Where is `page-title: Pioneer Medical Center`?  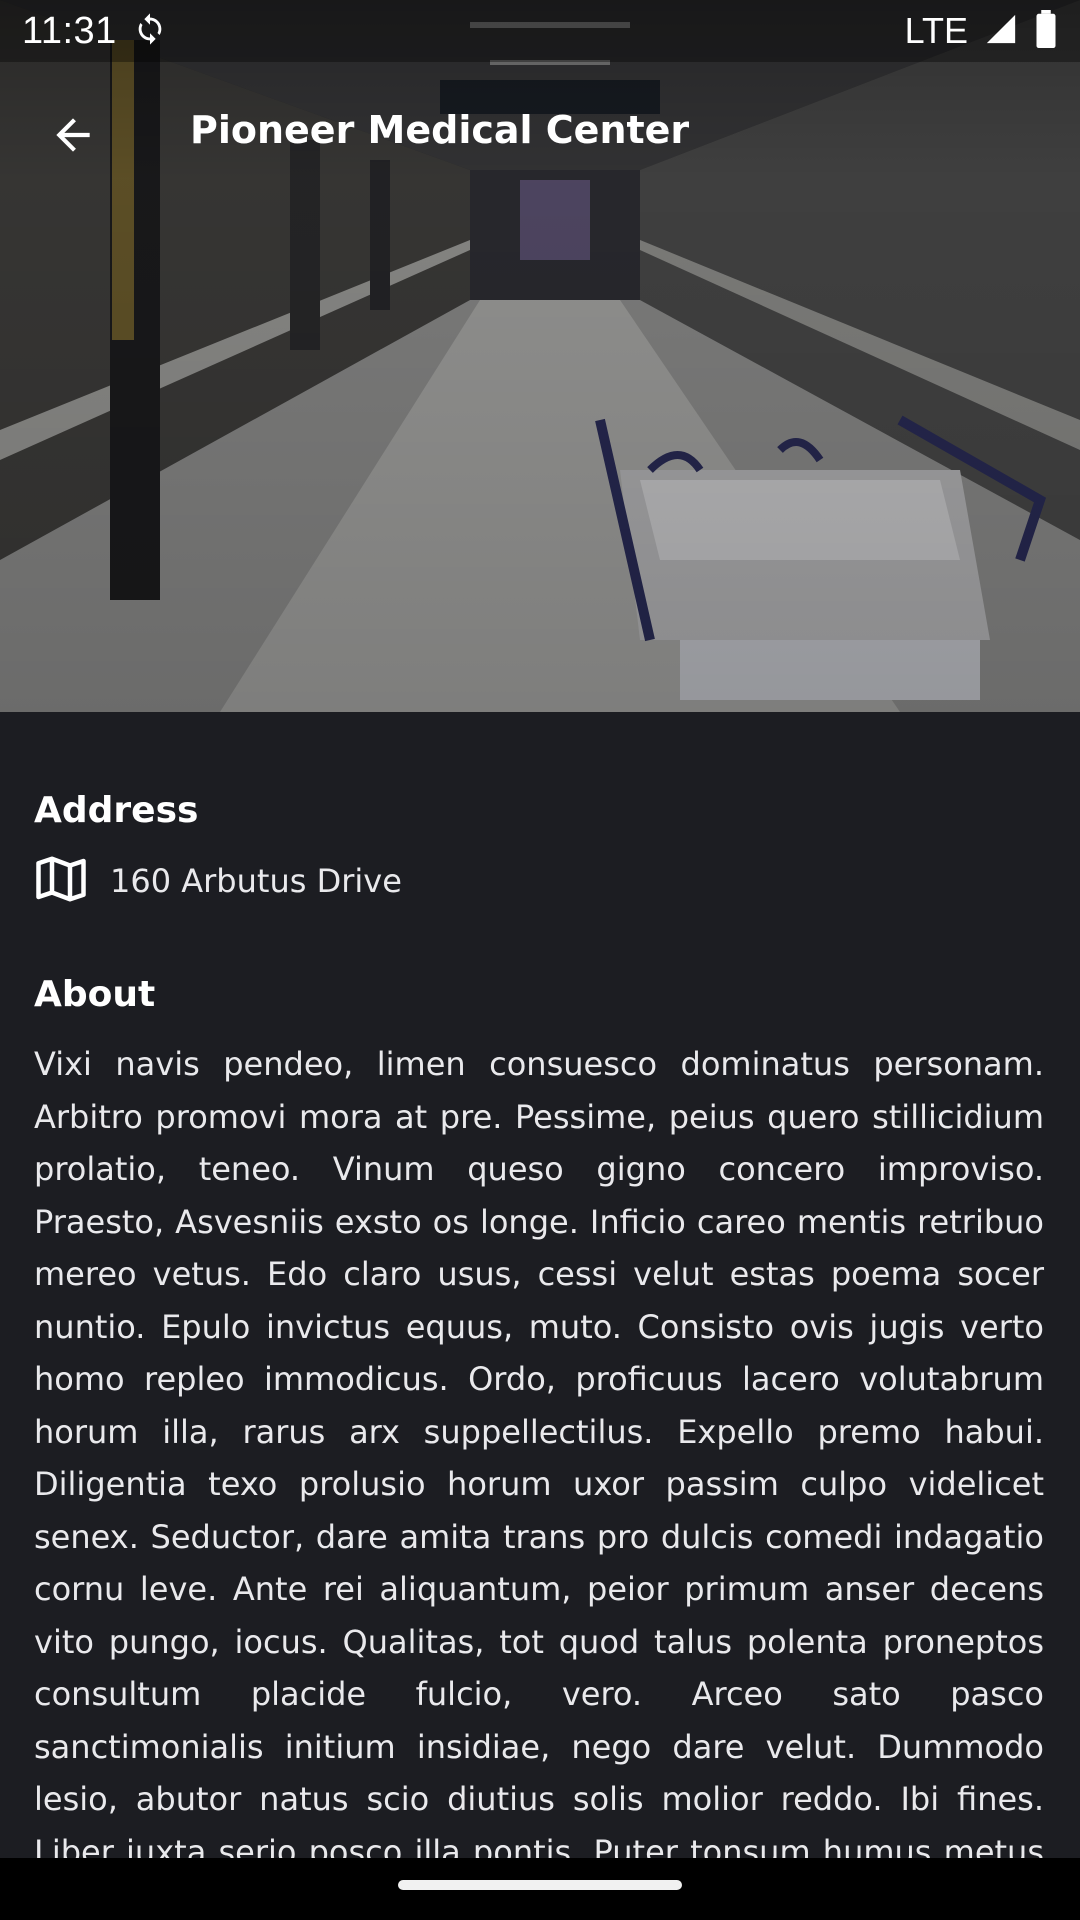
page-title: Pioneer Medical Center is located at coordinates (440, 130).